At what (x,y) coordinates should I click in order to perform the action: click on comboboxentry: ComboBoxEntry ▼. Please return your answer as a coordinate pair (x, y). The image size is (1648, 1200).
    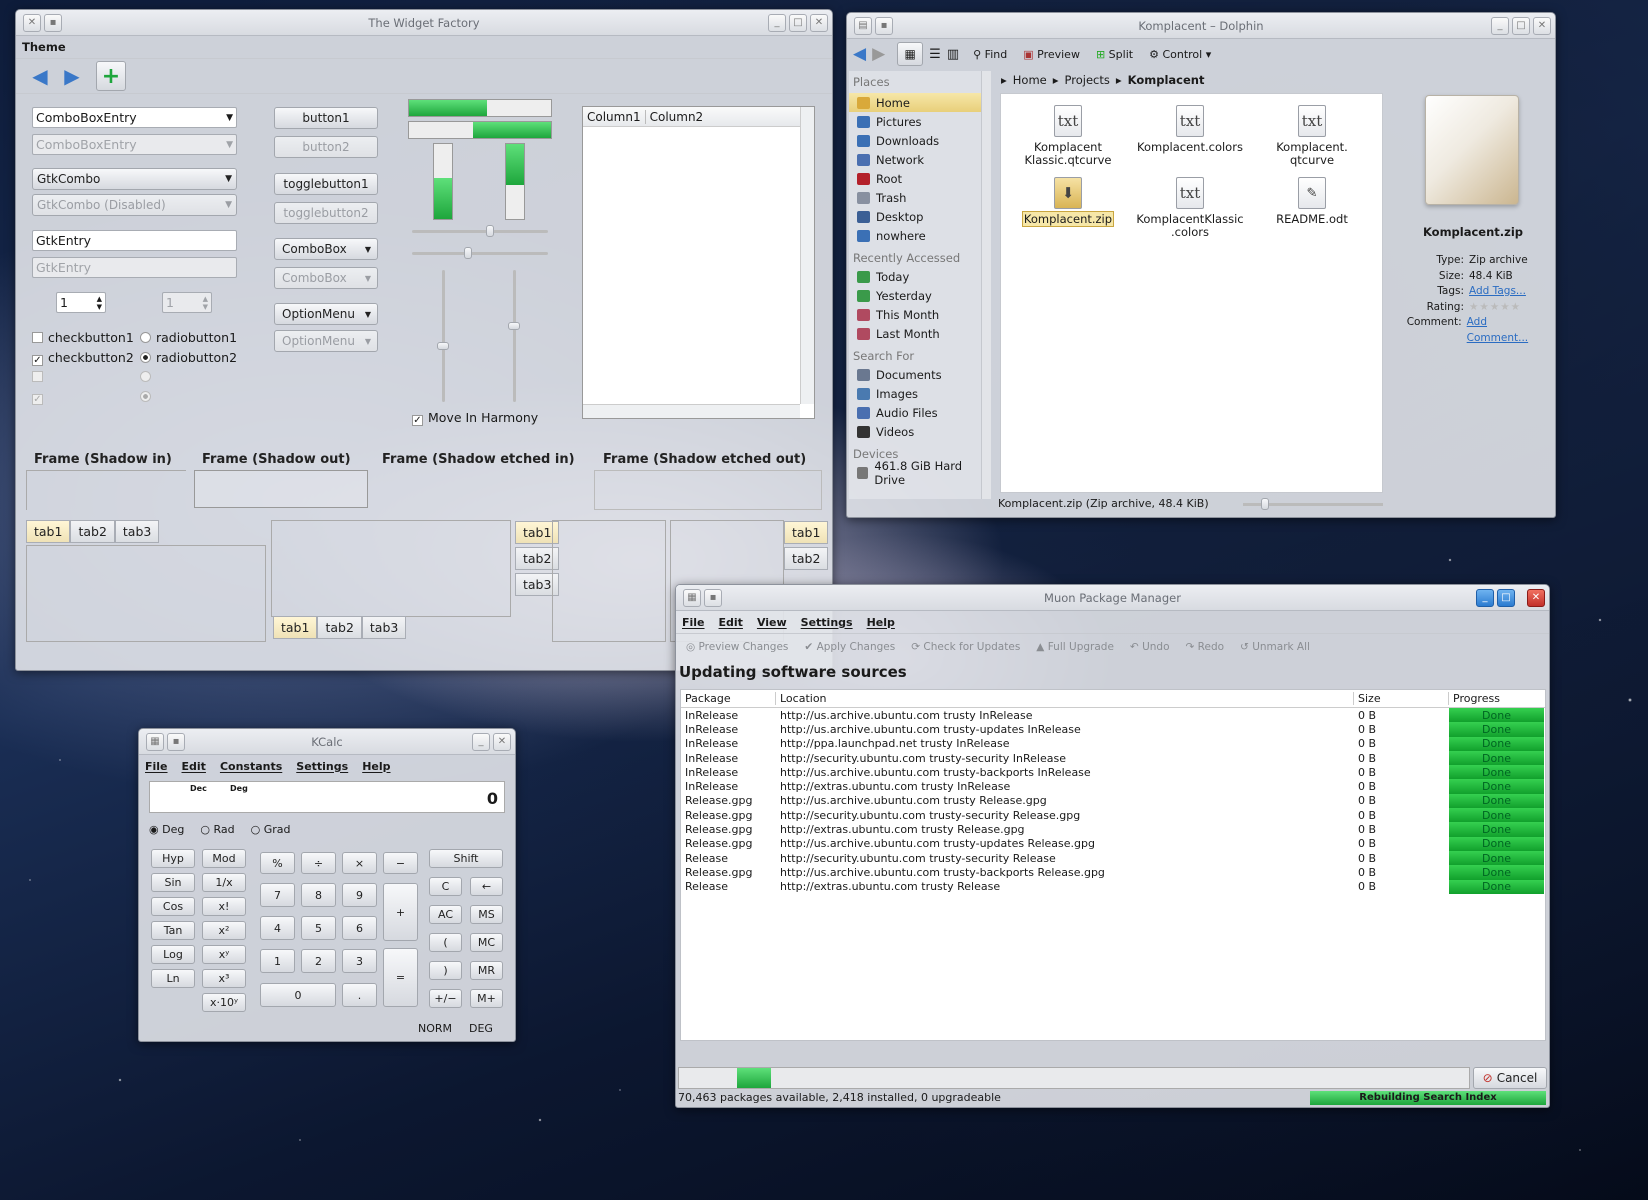
    Looking at the image, I should click on (134, 117).